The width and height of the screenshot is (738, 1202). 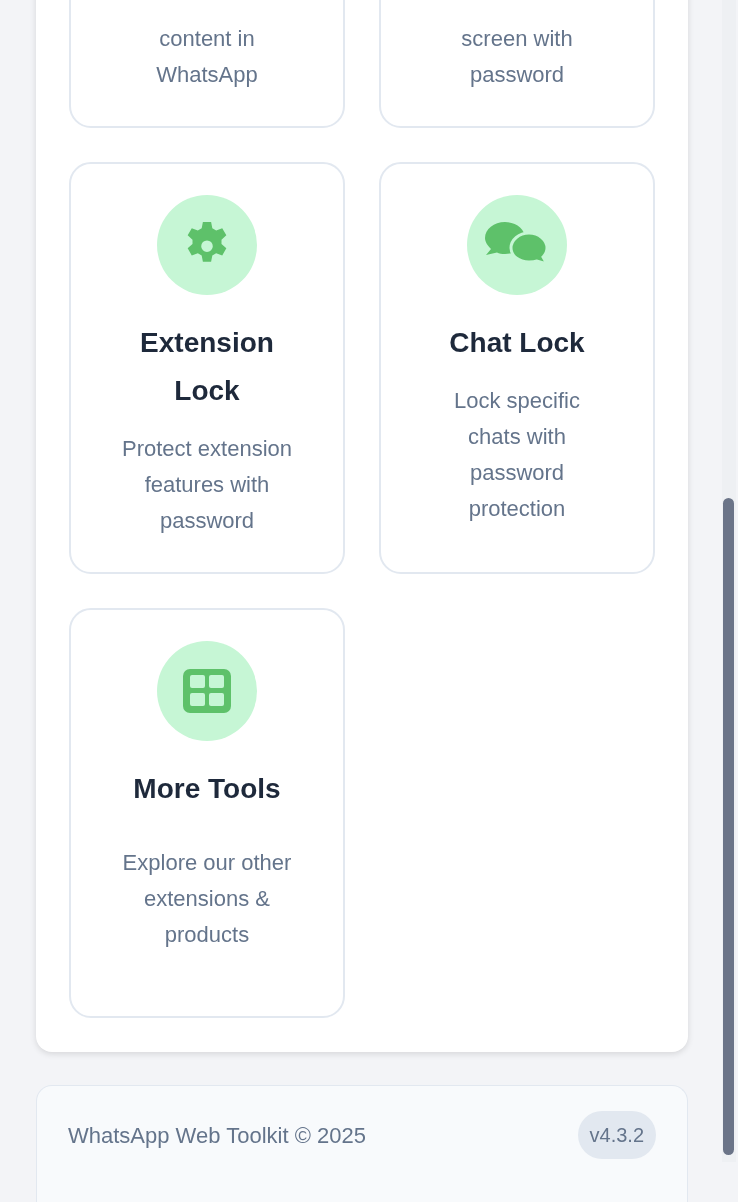 What do you see at coordinates (207, 813) in the screenshot?
I see `feature-card: More Tools Explore our other extensions & products` at bounding box center [207, 813].